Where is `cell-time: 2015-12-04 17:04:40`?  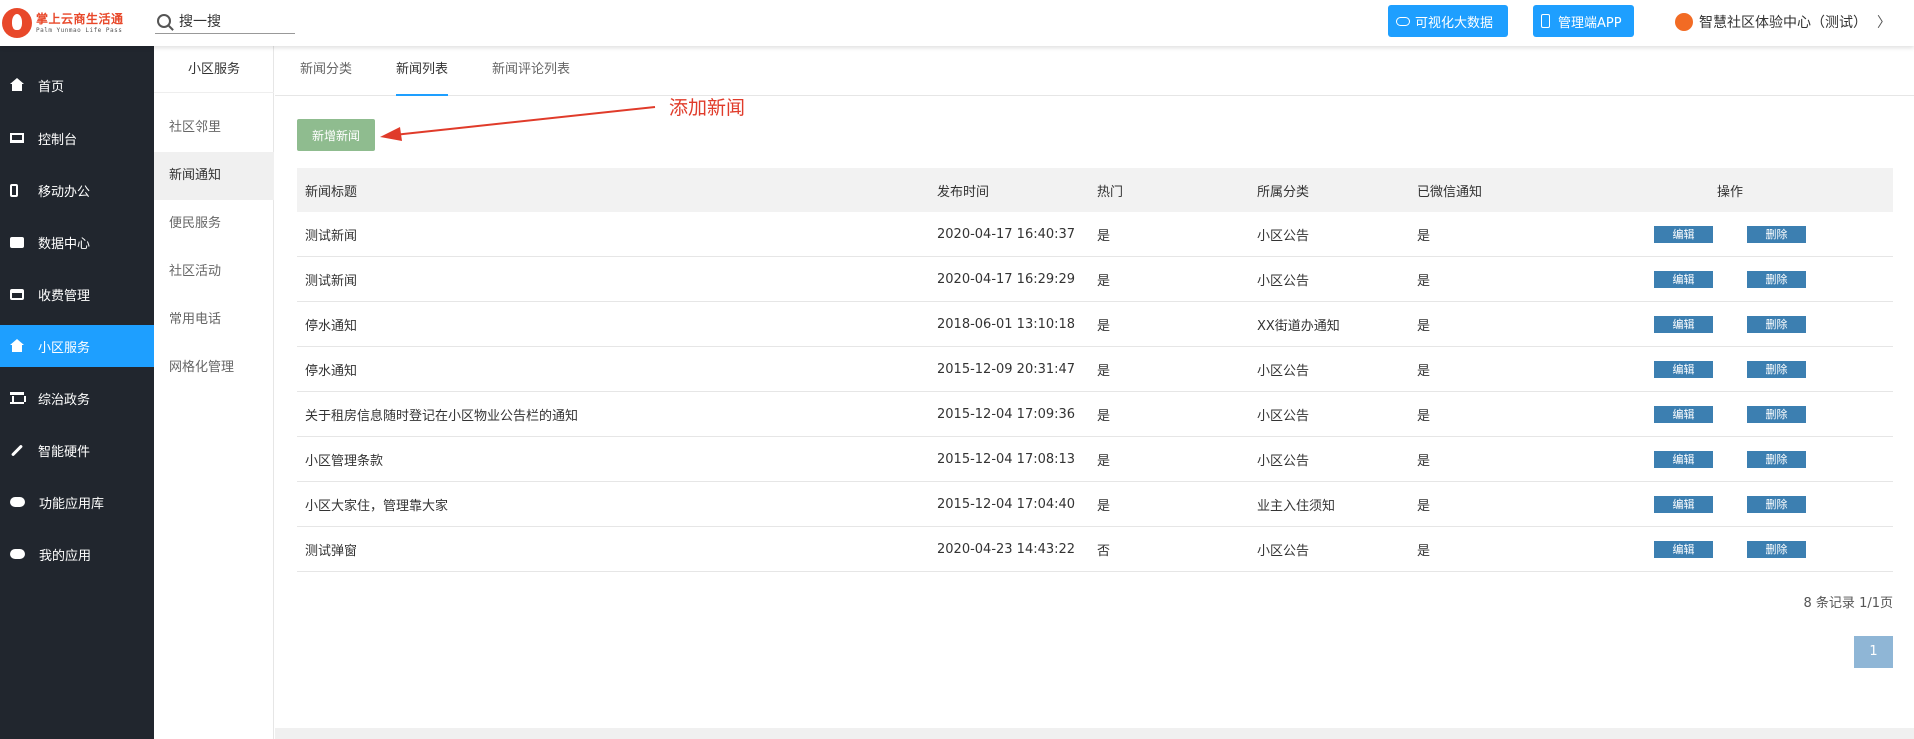 cell-time: 2015-12-04 17:04:40 is located at coordinates (1006, 504).